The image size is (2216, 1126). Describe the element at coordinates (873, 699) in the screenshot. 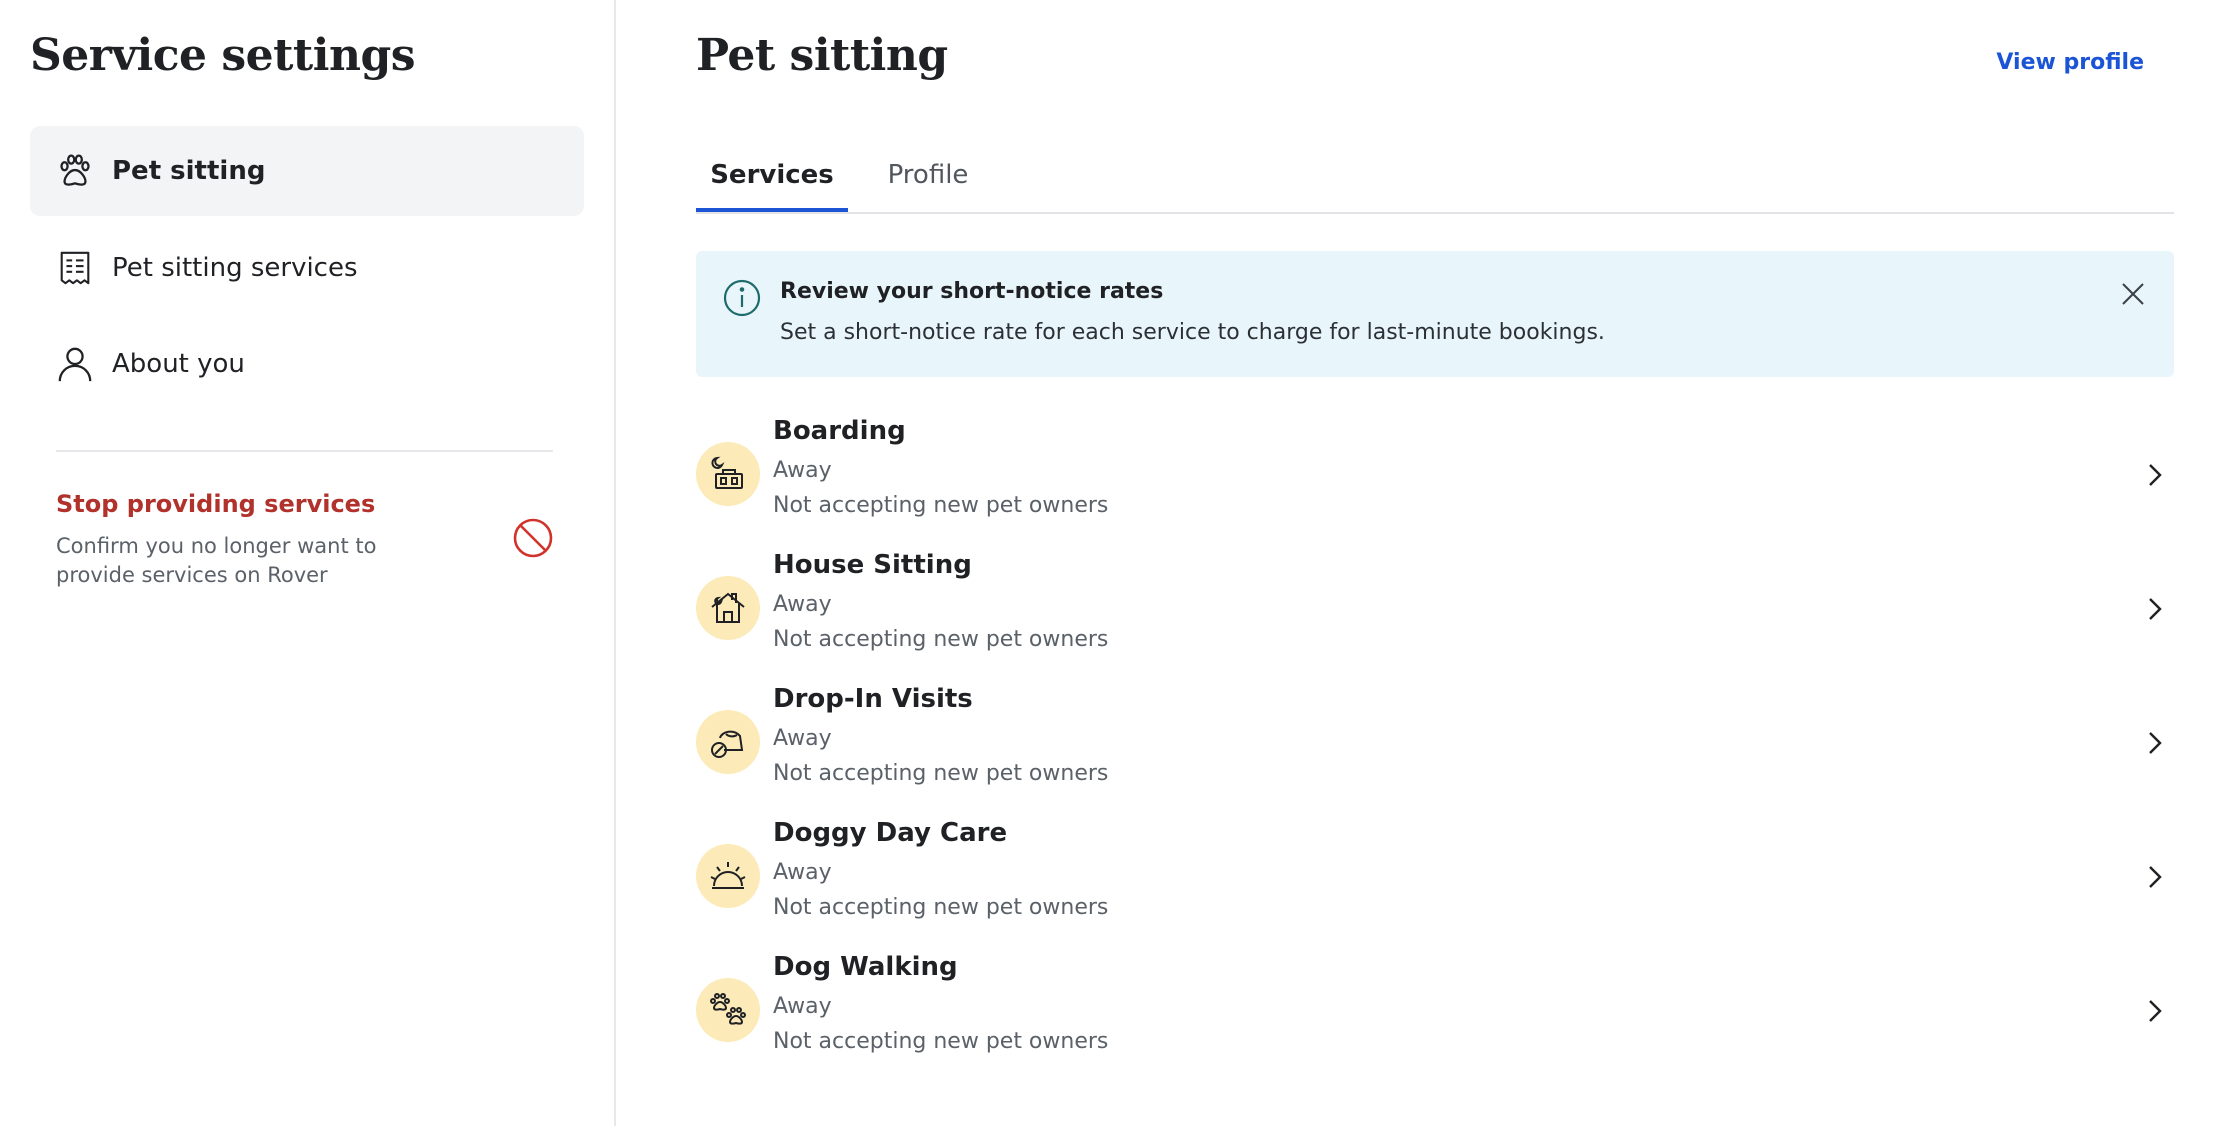

I see `service-name: Drop-In Visits` at that location.